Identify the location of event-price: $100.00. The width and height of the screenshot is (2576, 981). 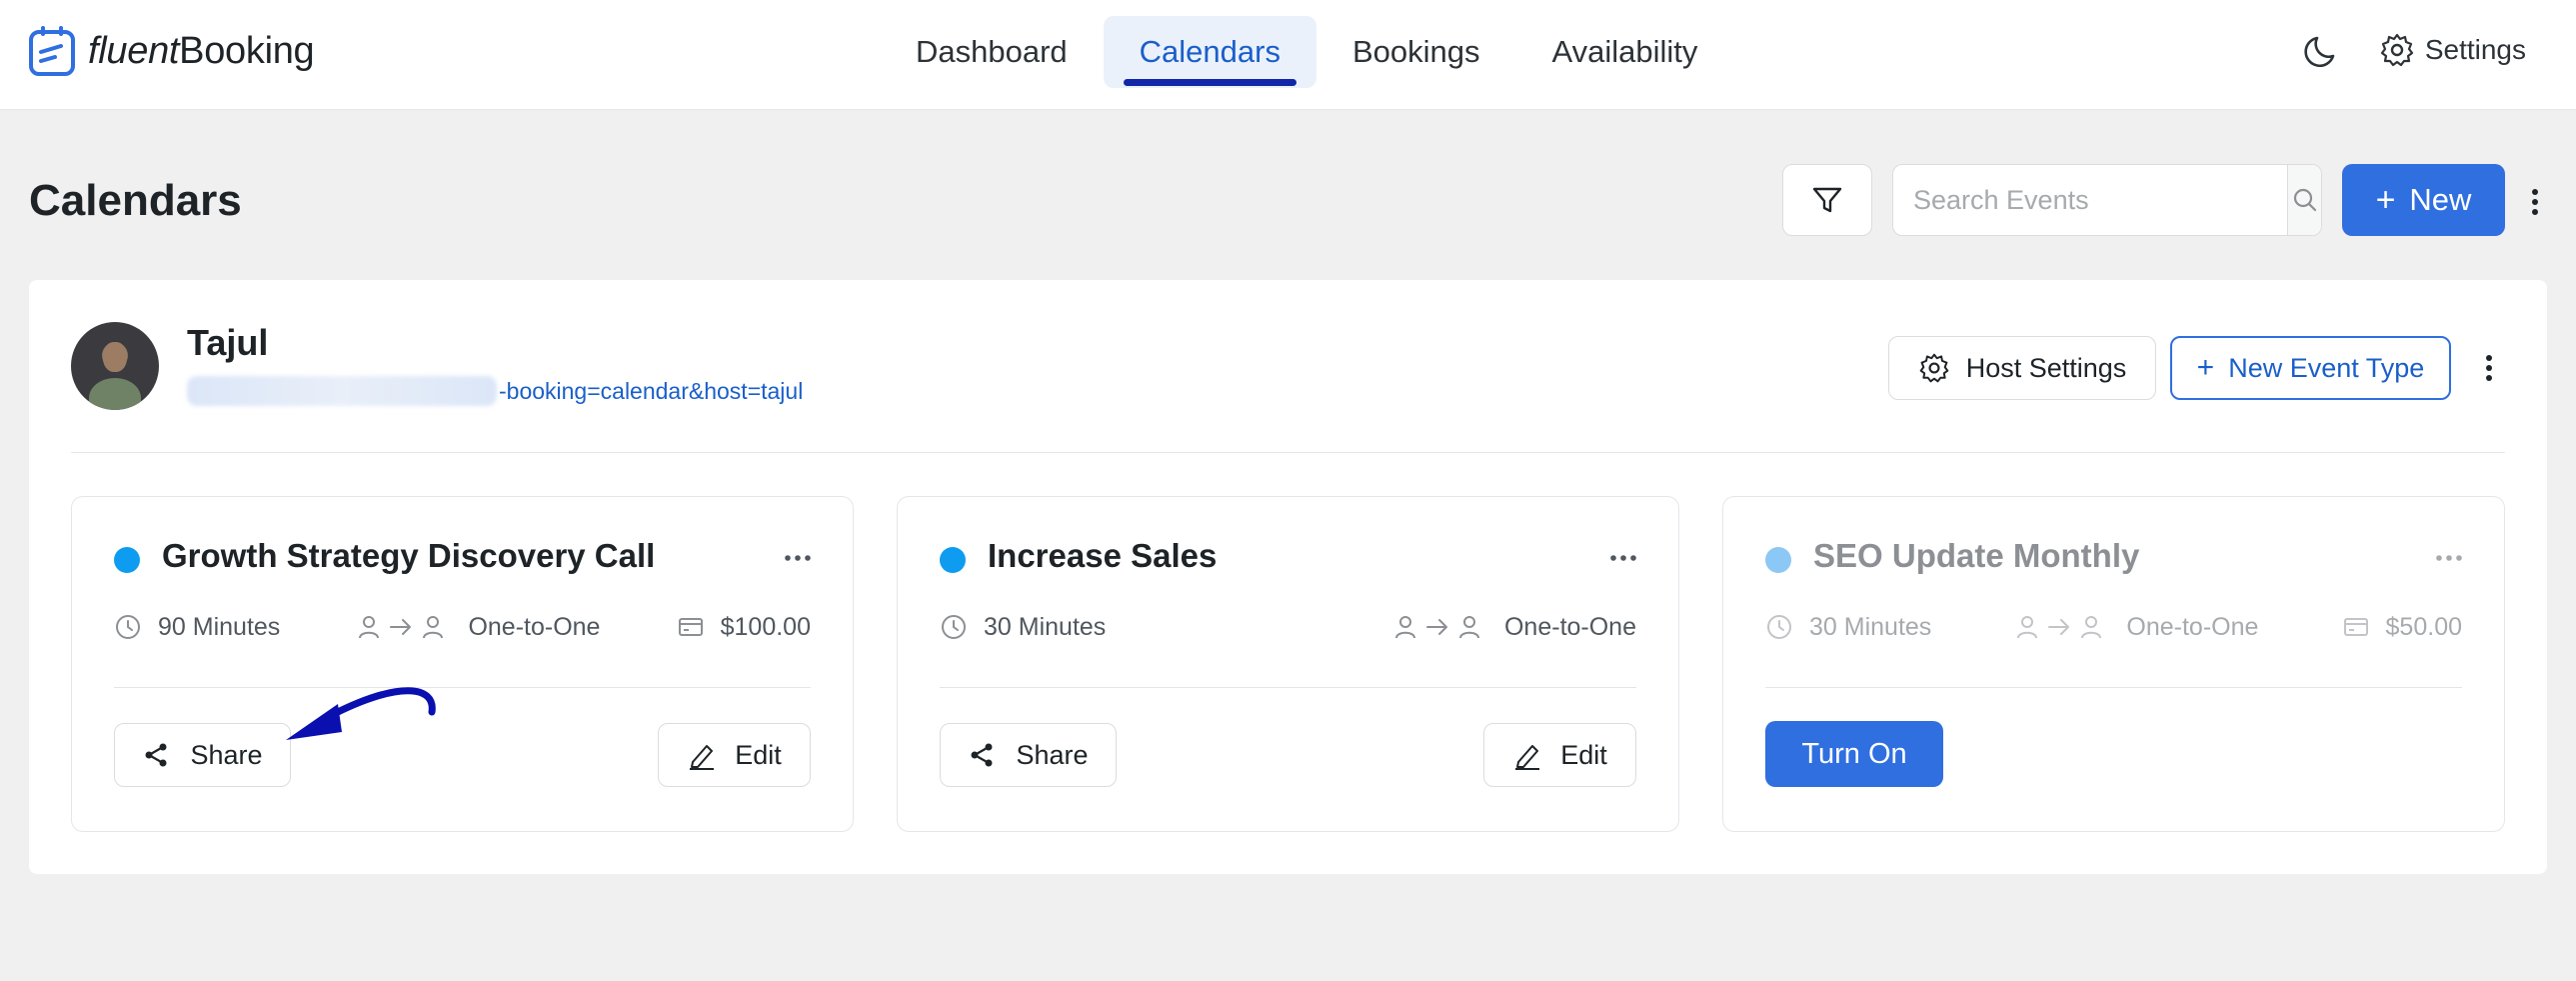
(744, 627).